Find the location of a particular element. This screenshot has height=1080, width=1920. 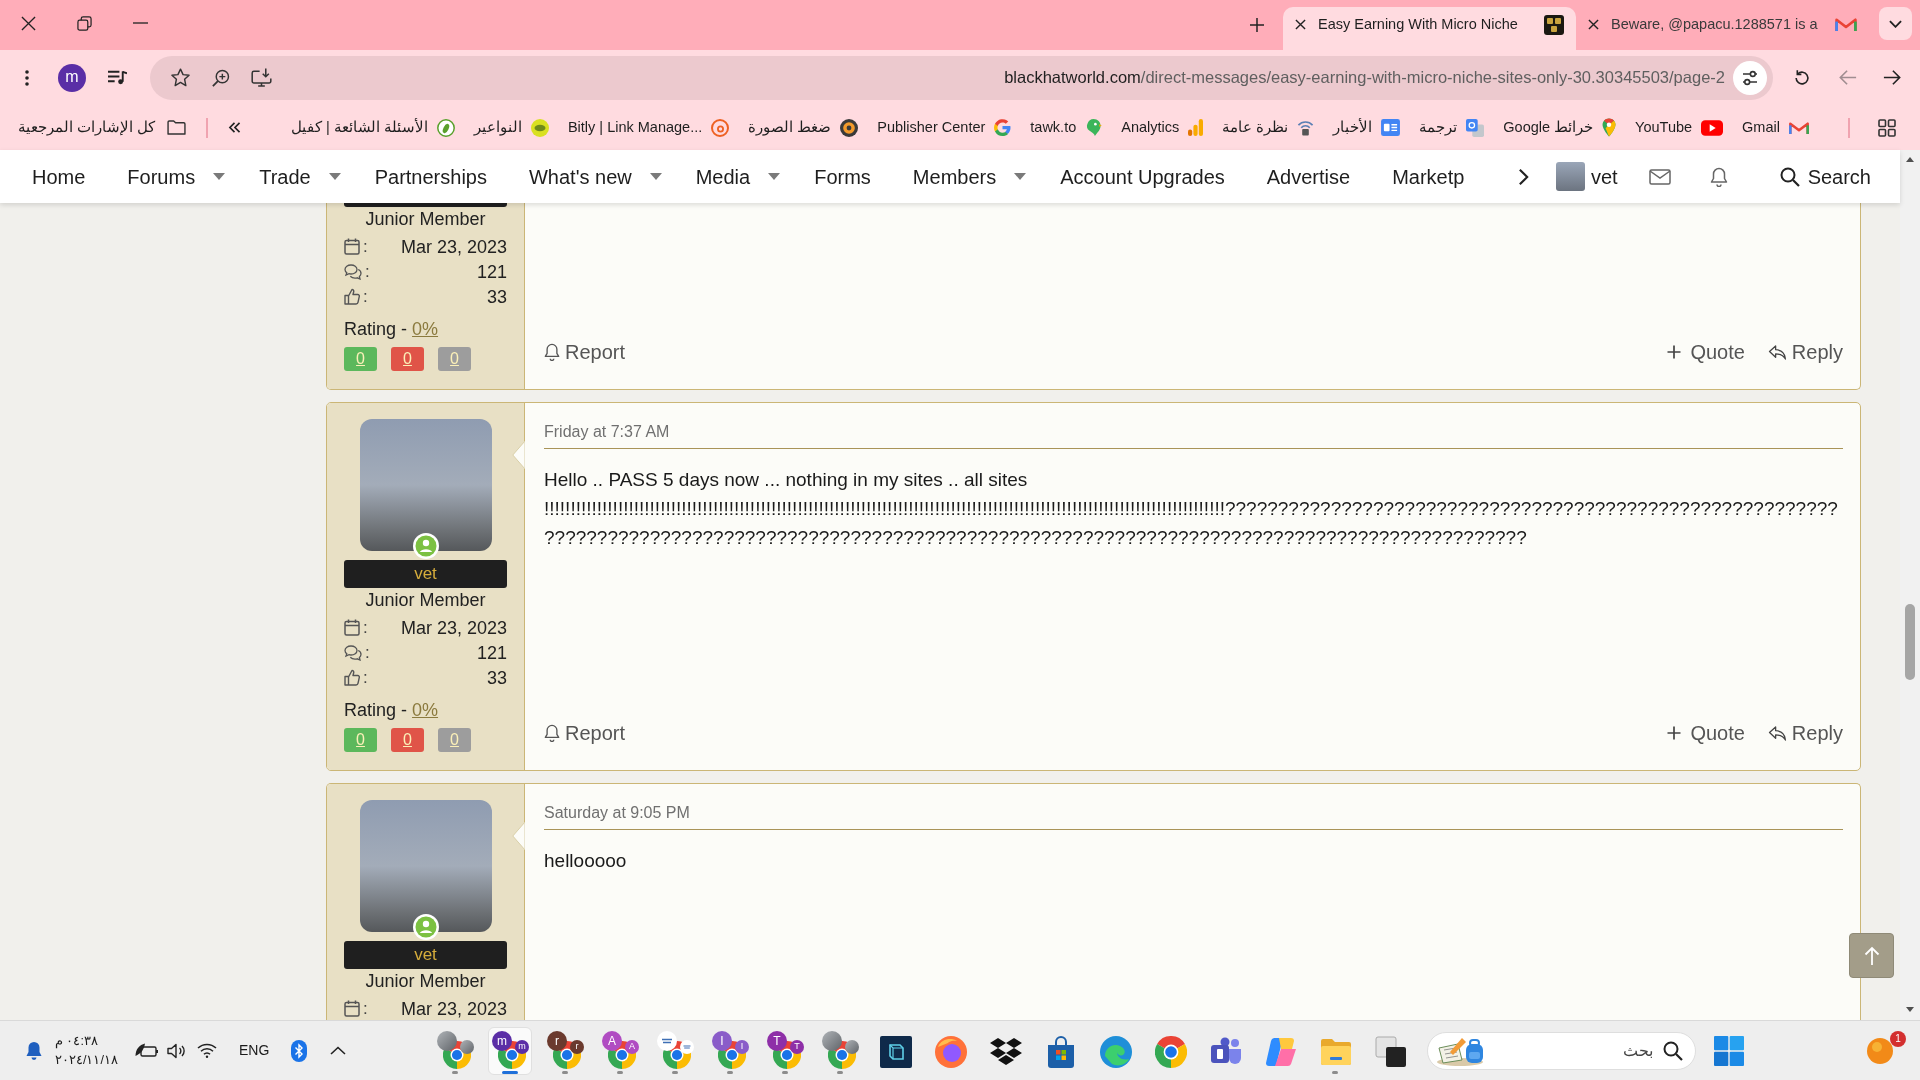

badge-circle-icon is located at coordinates (849, 127).